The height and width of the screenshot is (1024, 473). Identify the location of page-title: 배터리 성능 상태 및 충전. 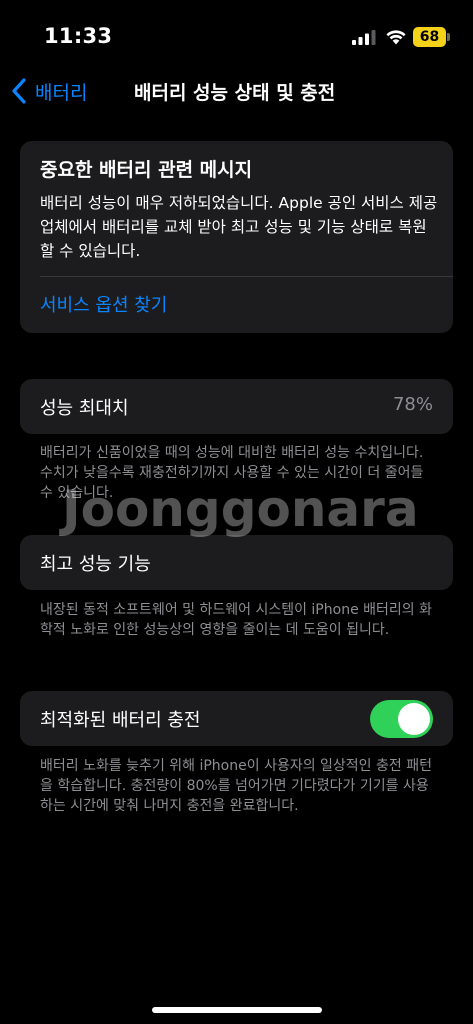
(235, 93).